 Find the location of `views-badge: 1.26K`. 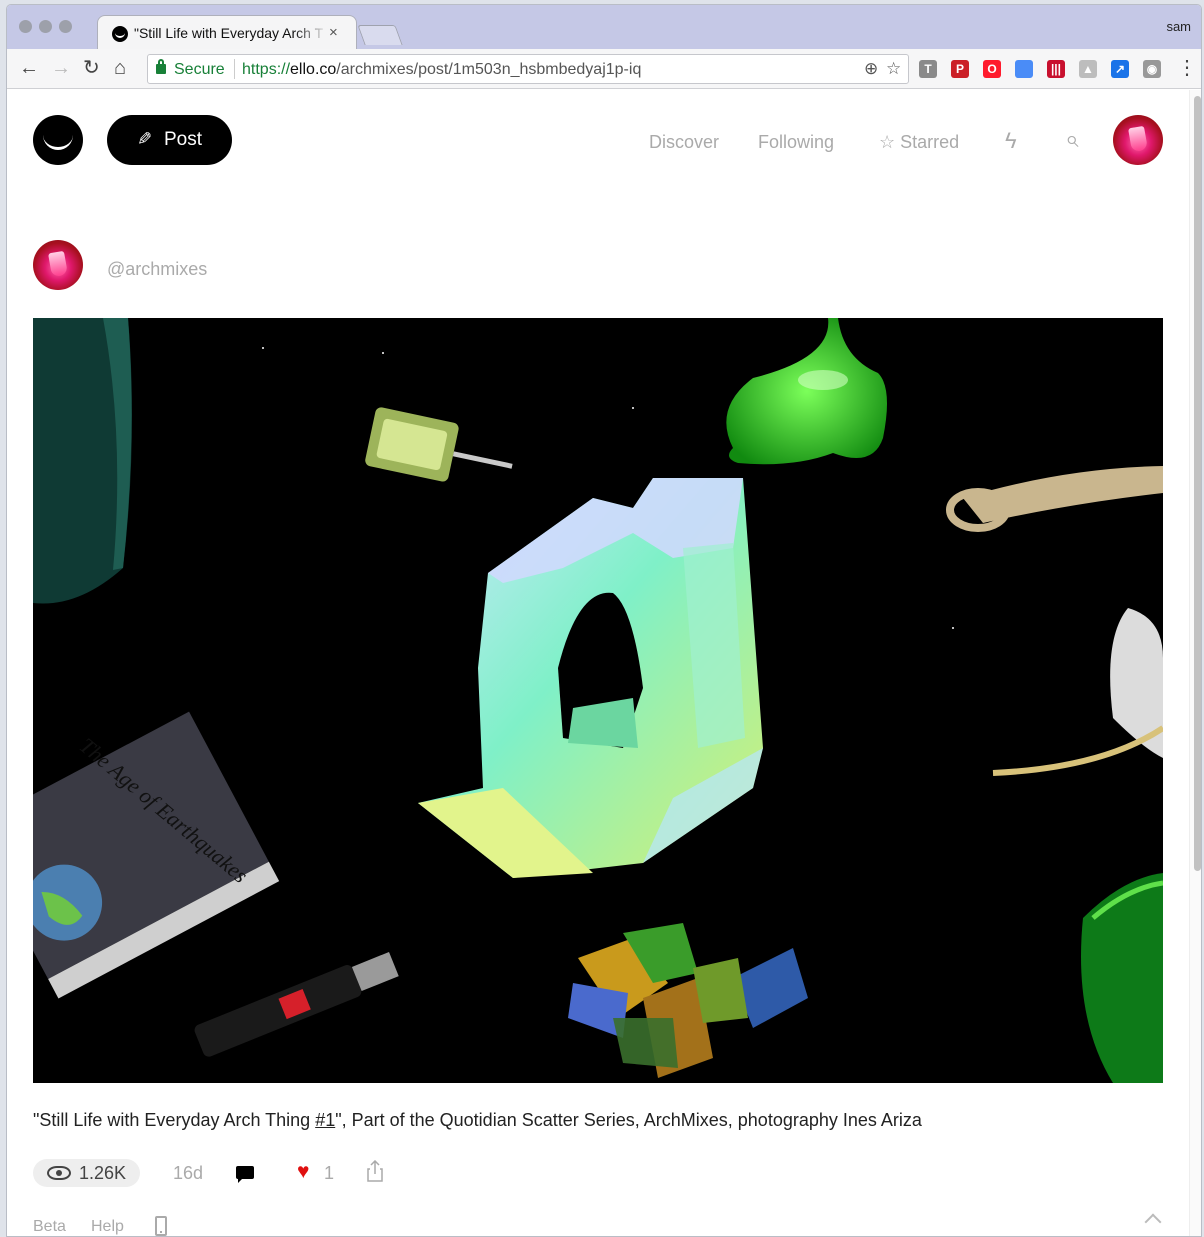

views-badge: 1.26K is located at coordinates (86, 1173).